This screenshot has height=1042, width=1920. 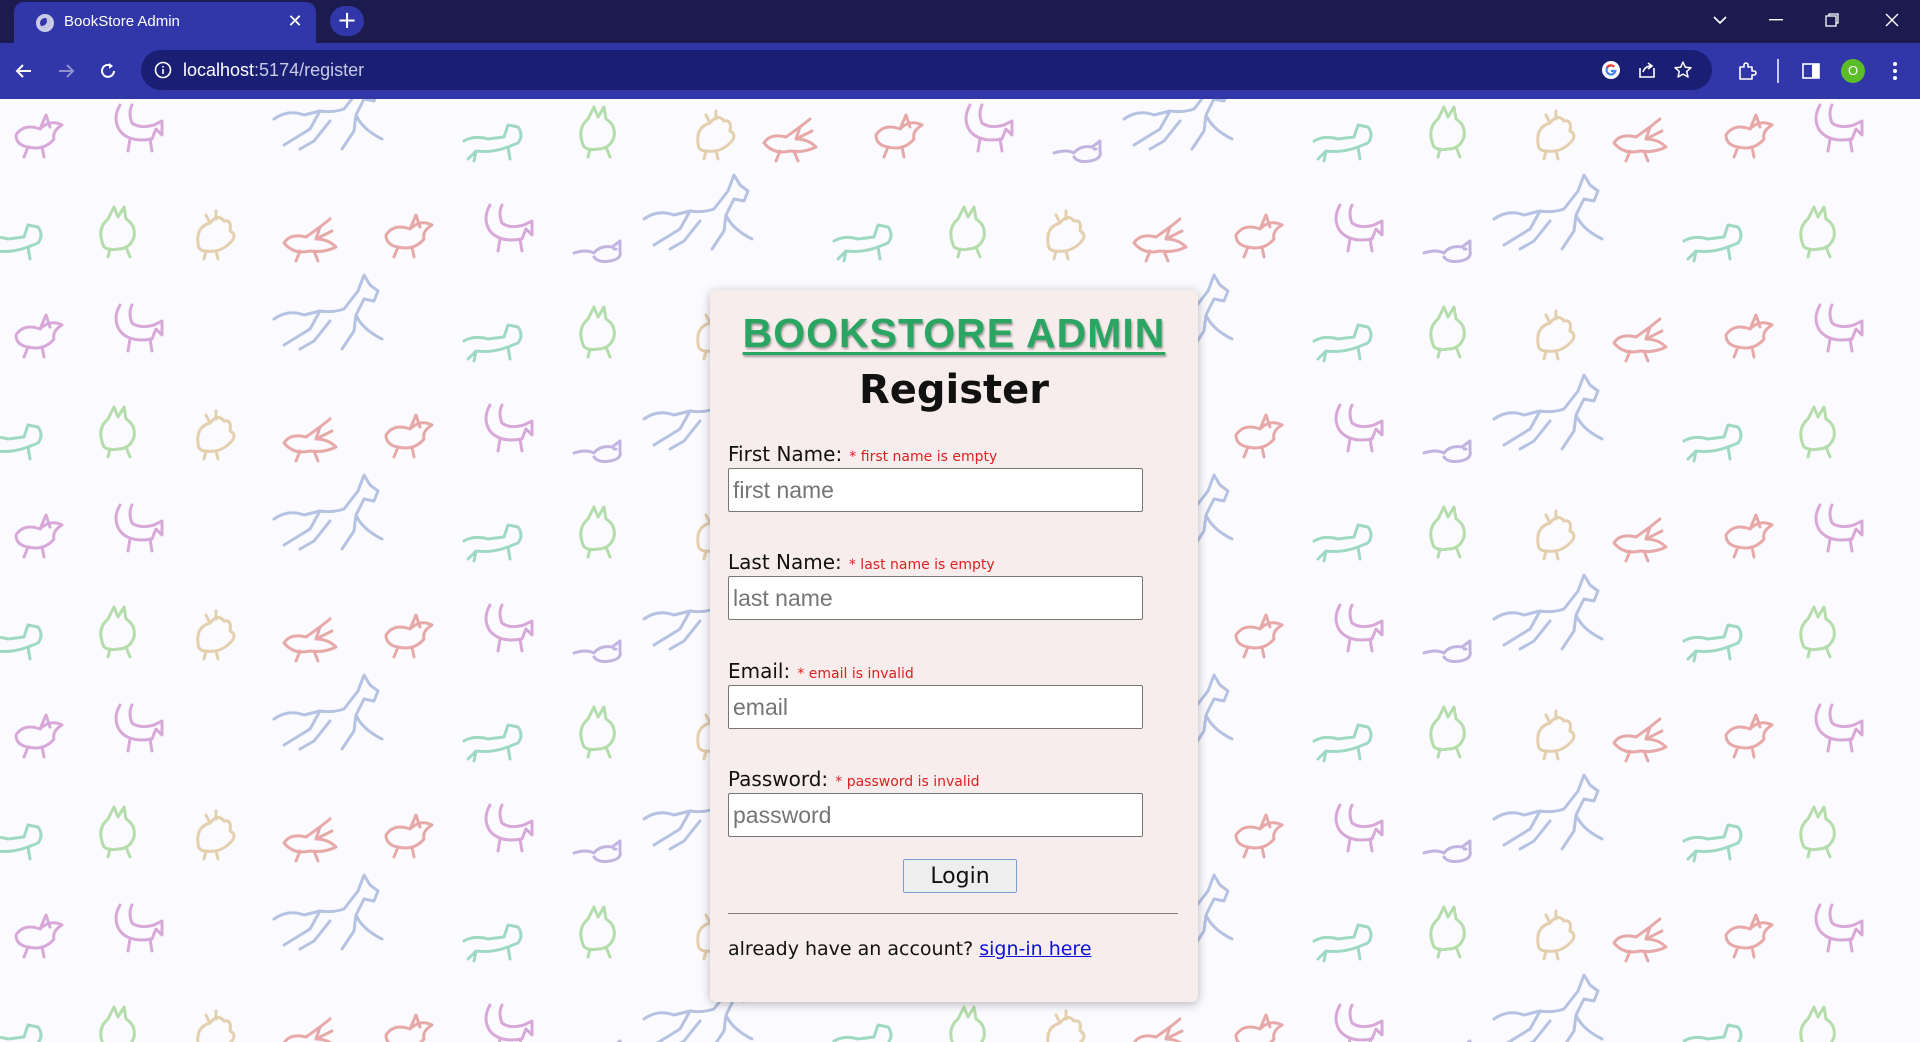 I want to click on password-label: Password:, so click(x=778, y=779).